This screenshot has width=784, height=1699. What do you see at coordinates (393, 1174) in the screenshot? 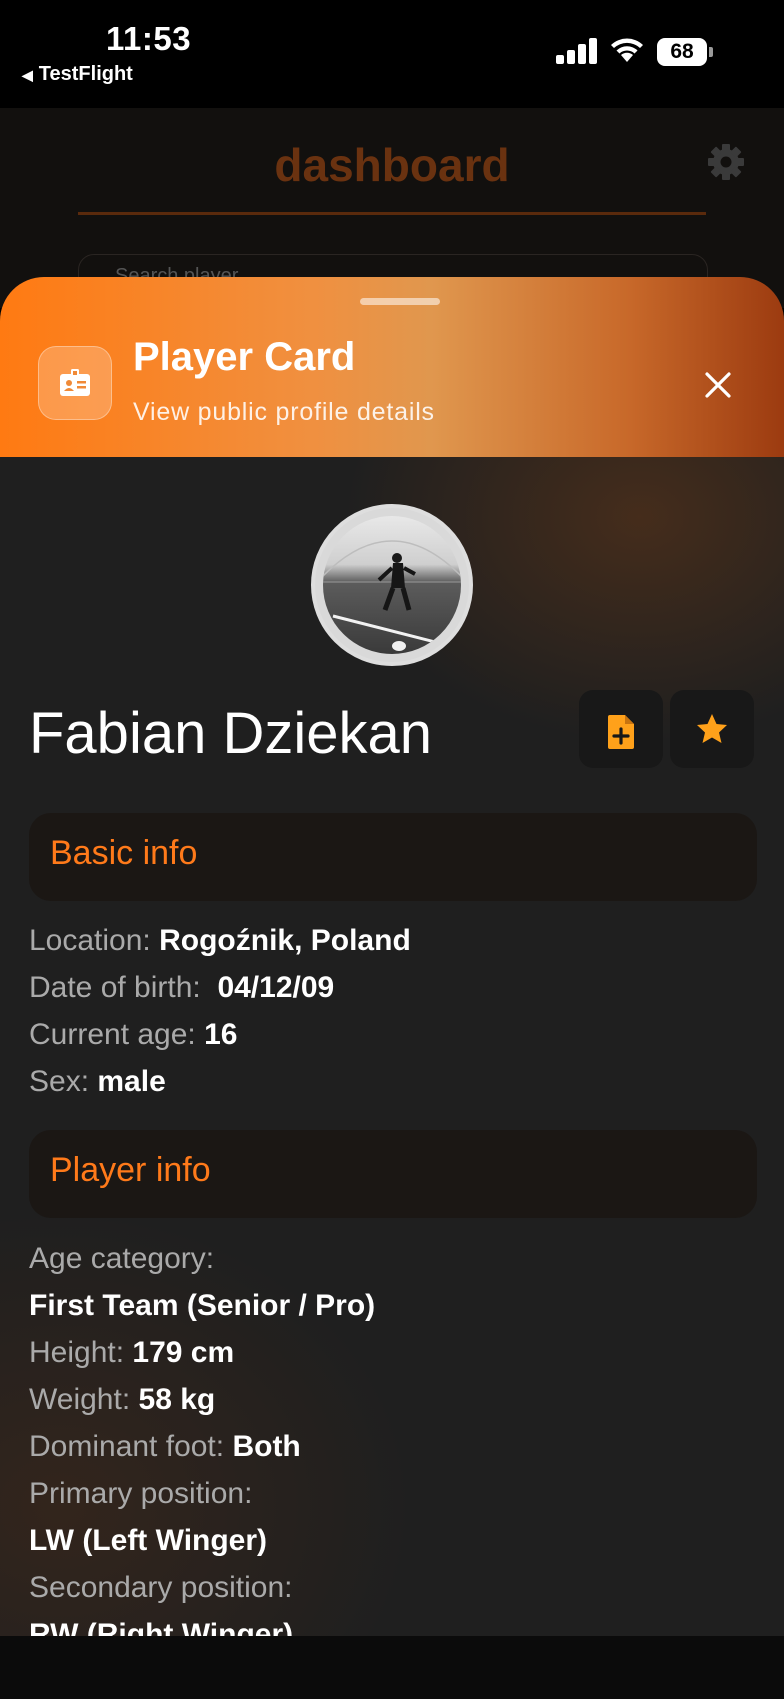
I see `player-info-section-header: Player info` at bounding box center [393, 1174].